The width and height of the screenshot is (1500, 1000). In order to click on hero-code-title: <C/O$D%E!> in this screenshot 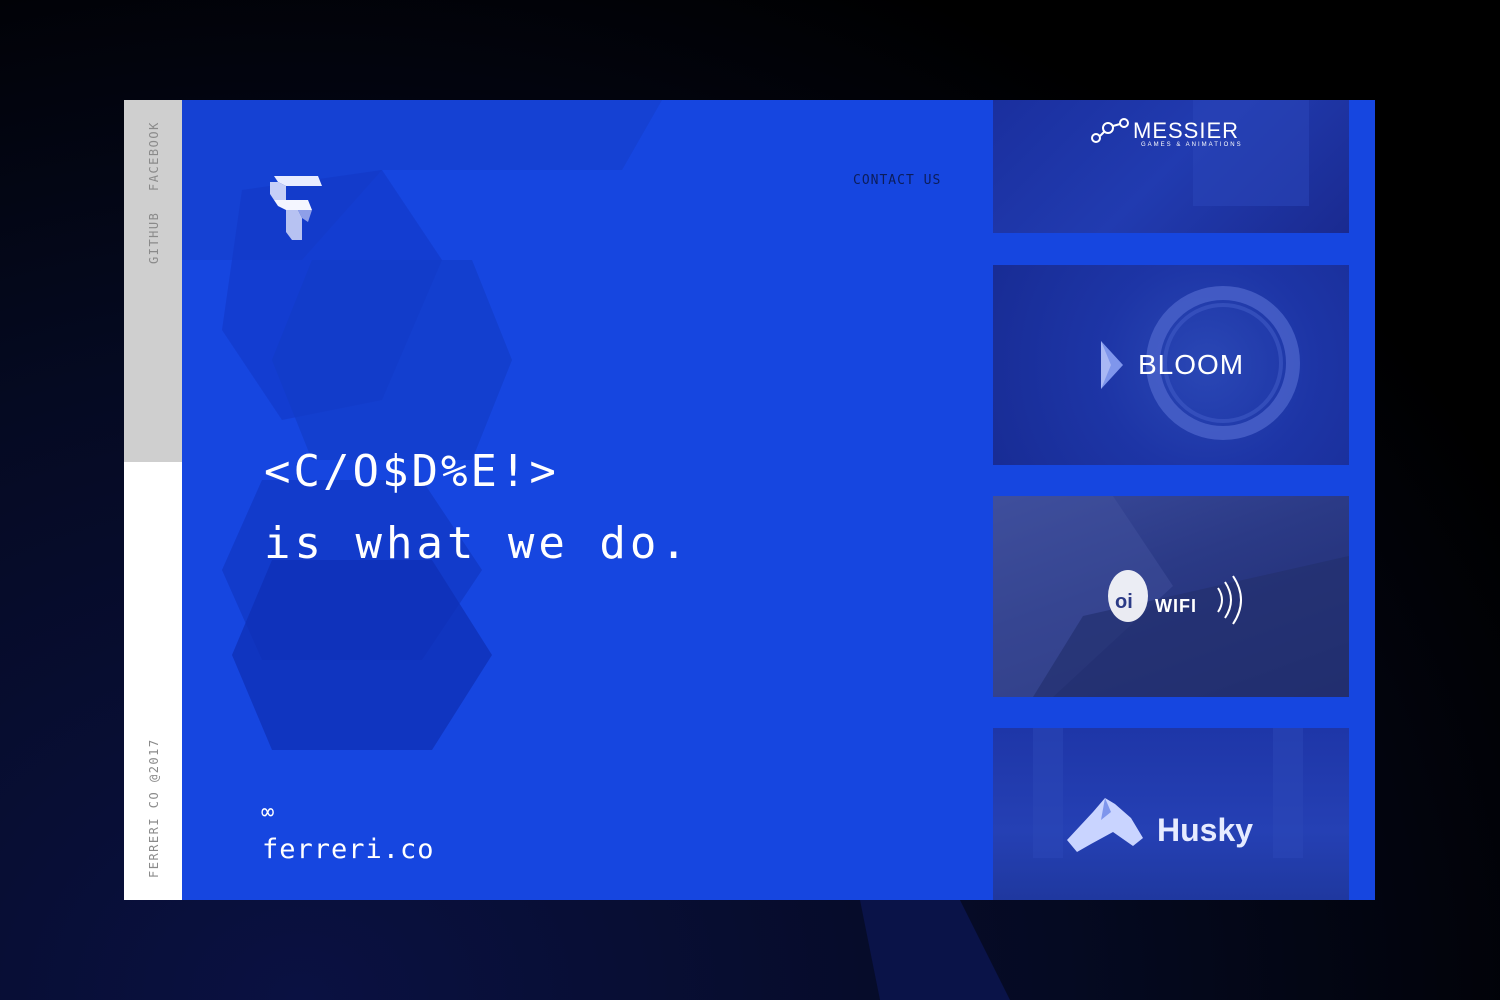, I will do `click(411, 471)`.